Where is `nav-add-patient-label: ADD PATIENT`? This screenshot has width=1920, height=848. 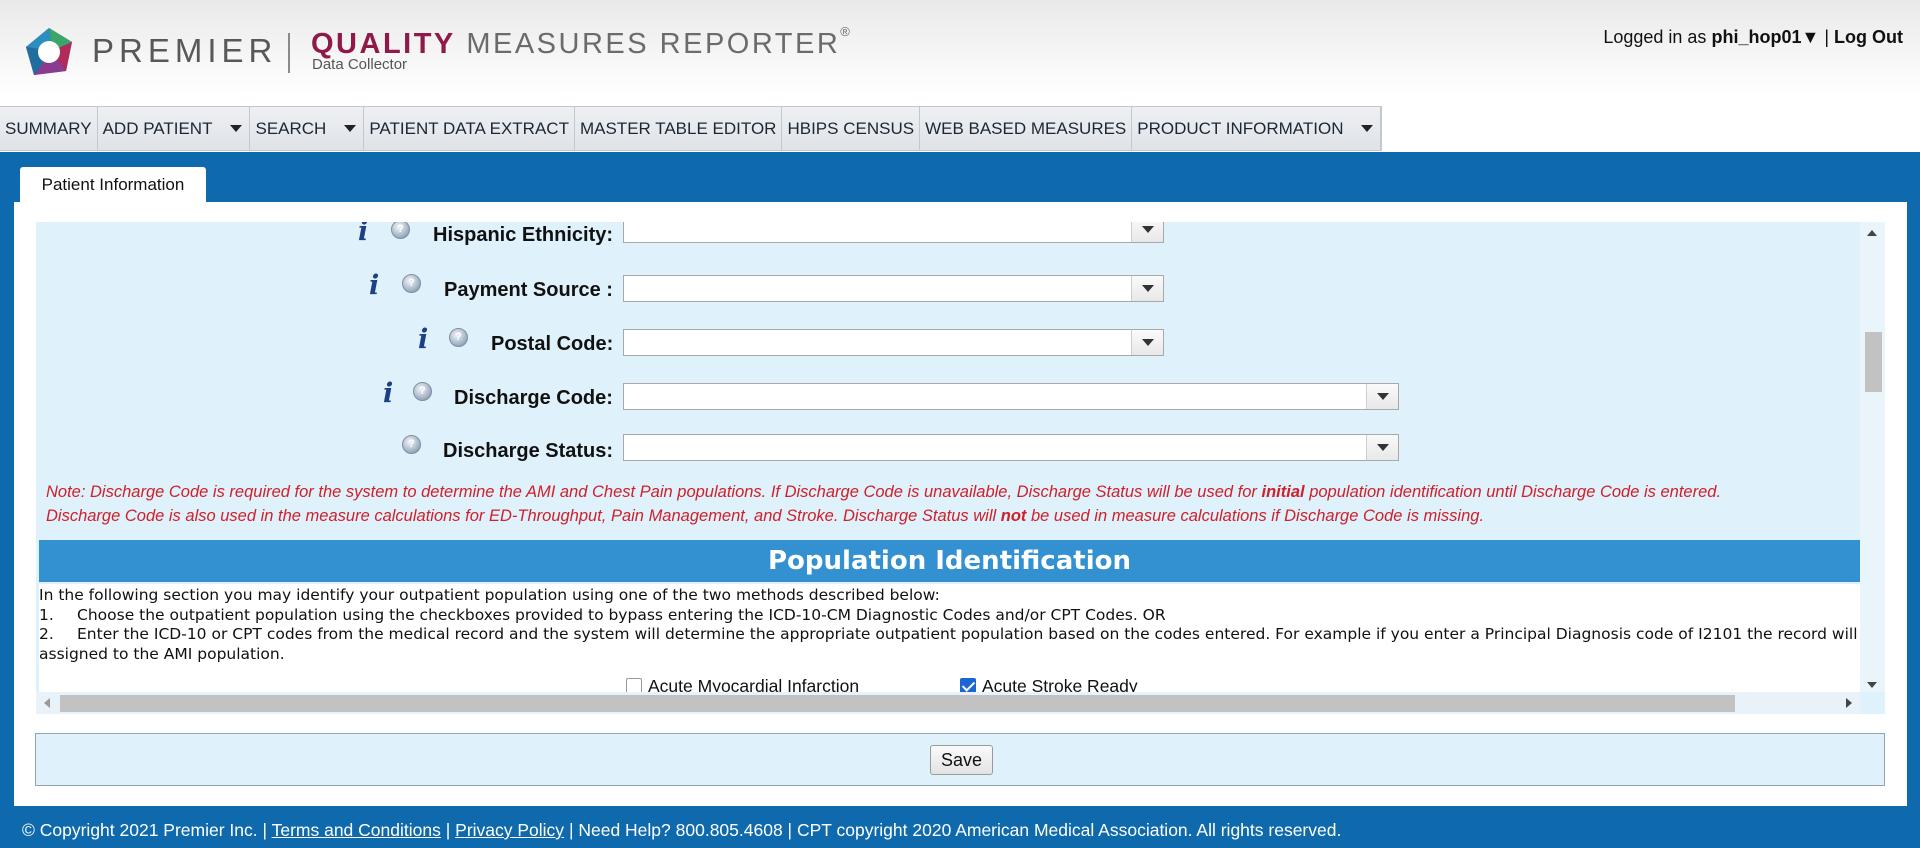
nav-add-patient-label: ADD PATIENT is located at coordinates (157, 128).